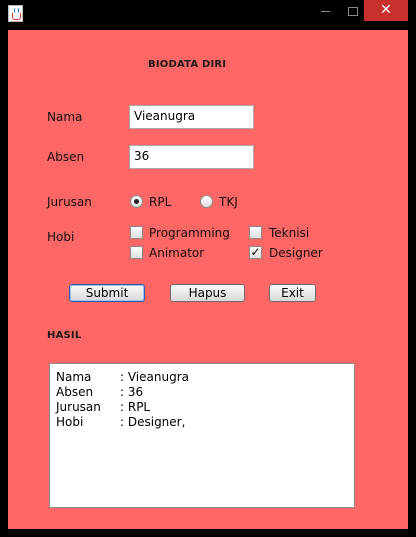 The width and height of the screenshot is (416, 537). I want to click on radio-tkj, so click(206, 201).